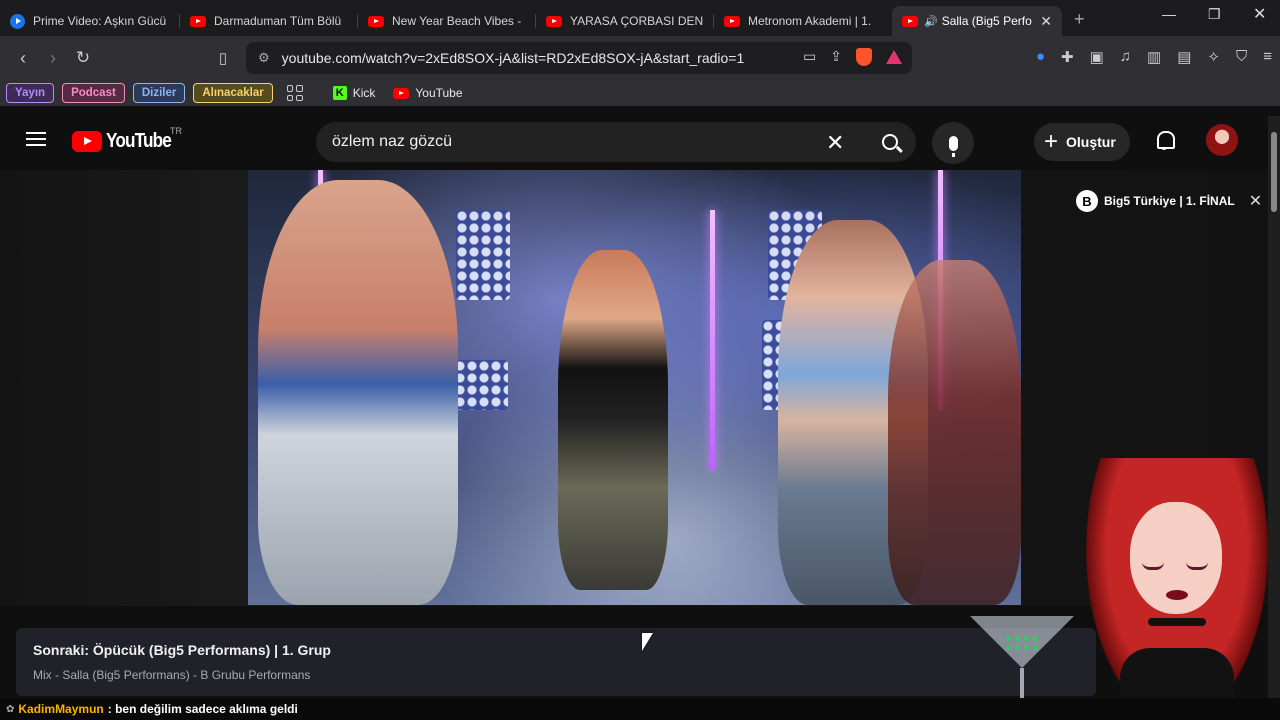 The width and height of the screenshot is (1280, 720). Describe the element at coordinates (953, 146) in the screenshot. I see `microphone-icon` at that location.